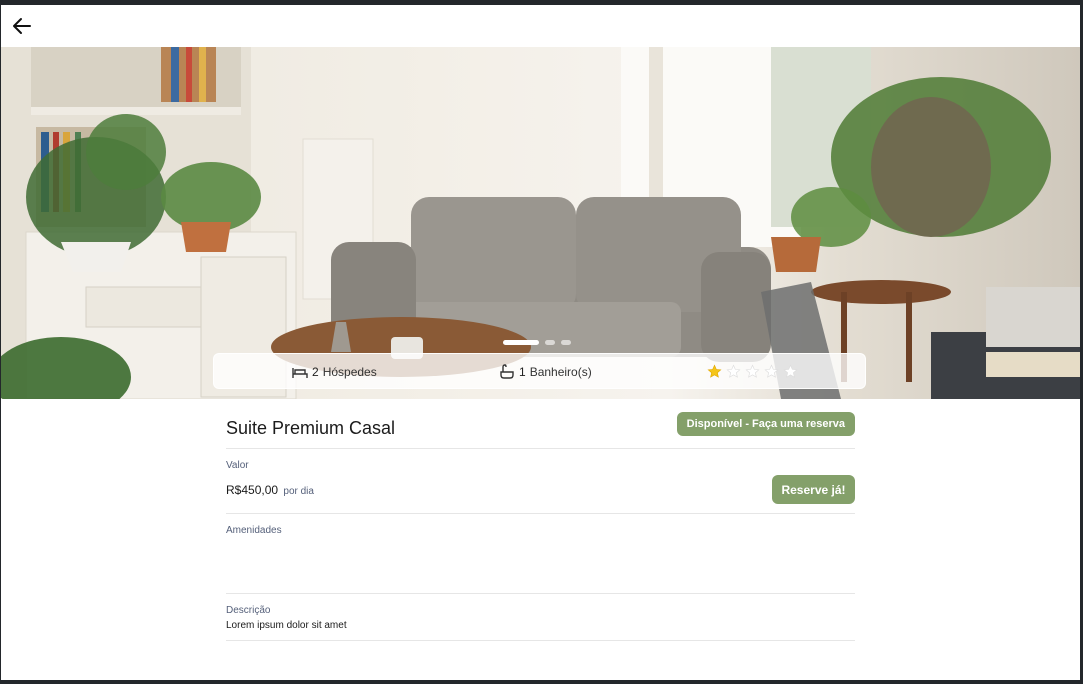 This screenshot has width=1083, height=684. What do you see at coordinates (252, 490) in the screenshot?
I see `price-amount: R$450,00` at bounding box center [252, 490].